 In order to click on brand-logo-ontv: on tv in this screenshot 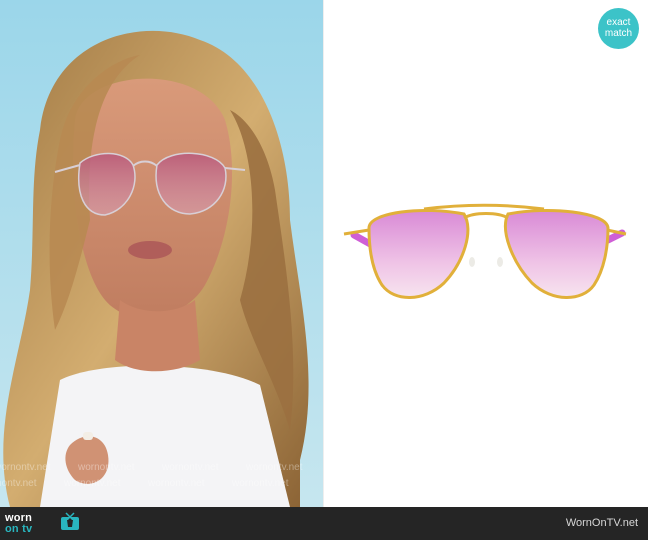, I will do `click(19, 529)`.